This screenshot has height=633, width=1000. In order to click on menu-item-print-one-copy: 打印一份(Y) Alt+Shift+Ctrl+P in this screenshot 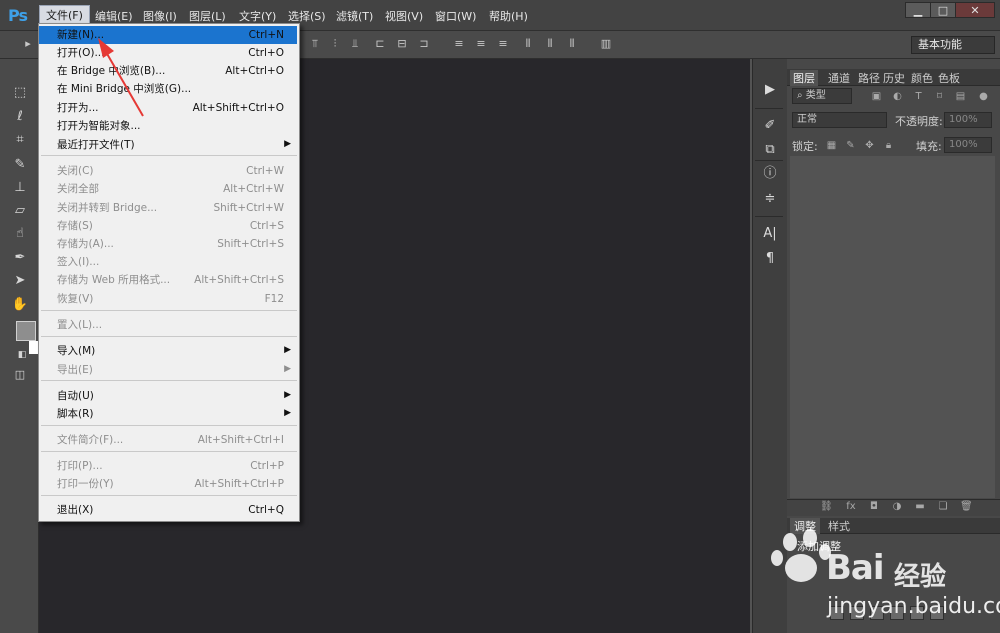, I will do `click(168, 484)`.